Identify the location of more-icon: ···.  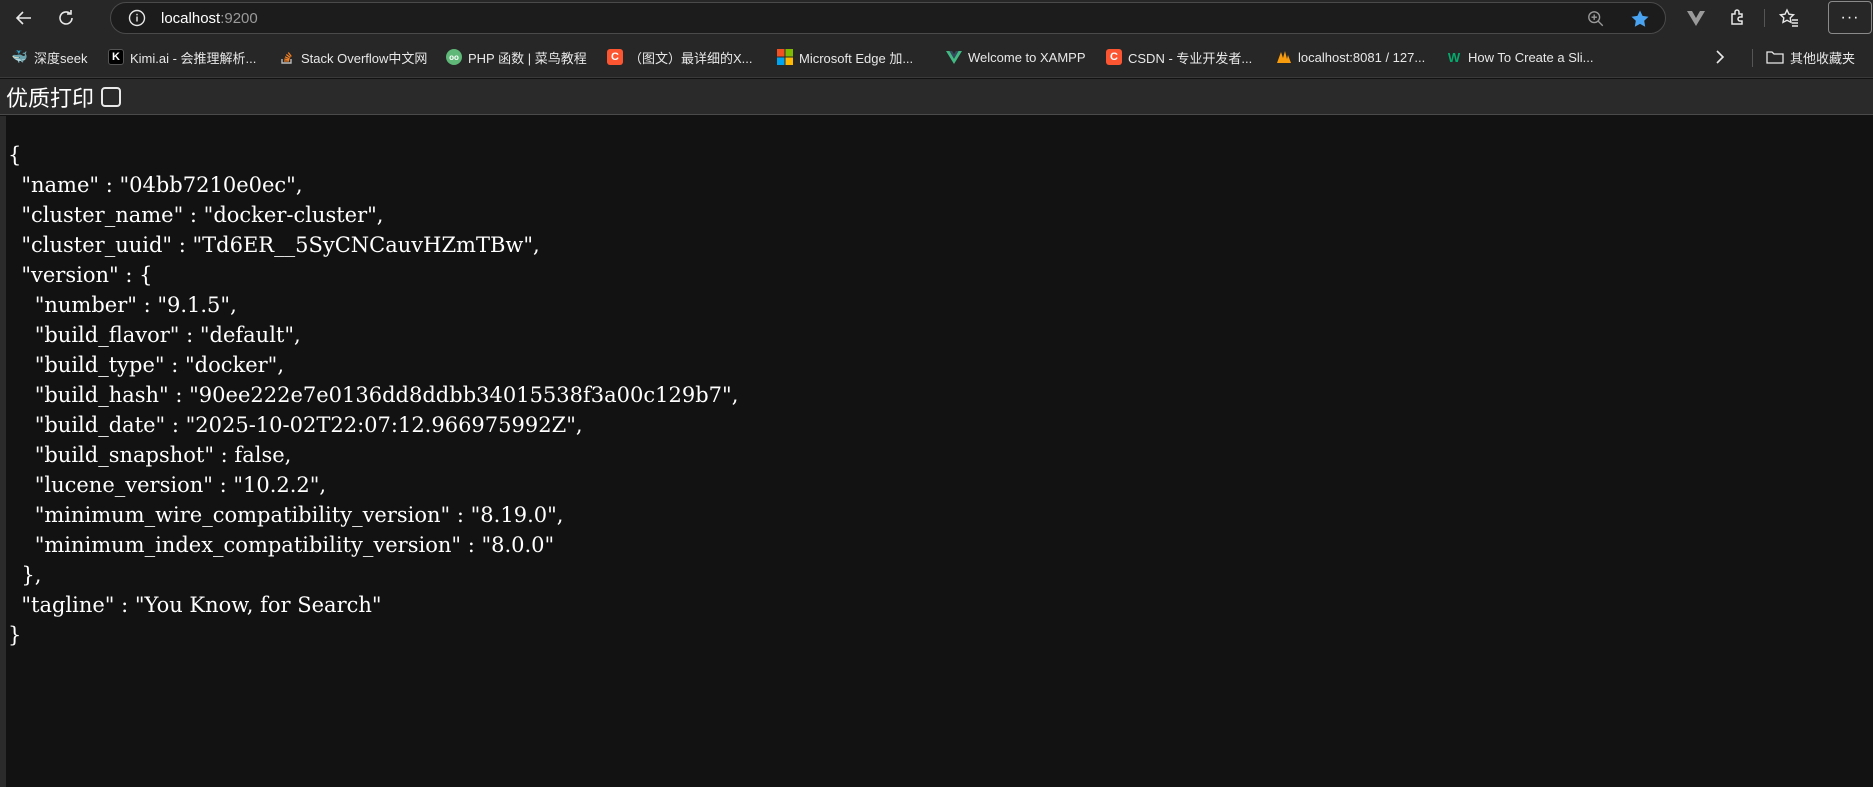
(1850, 17).